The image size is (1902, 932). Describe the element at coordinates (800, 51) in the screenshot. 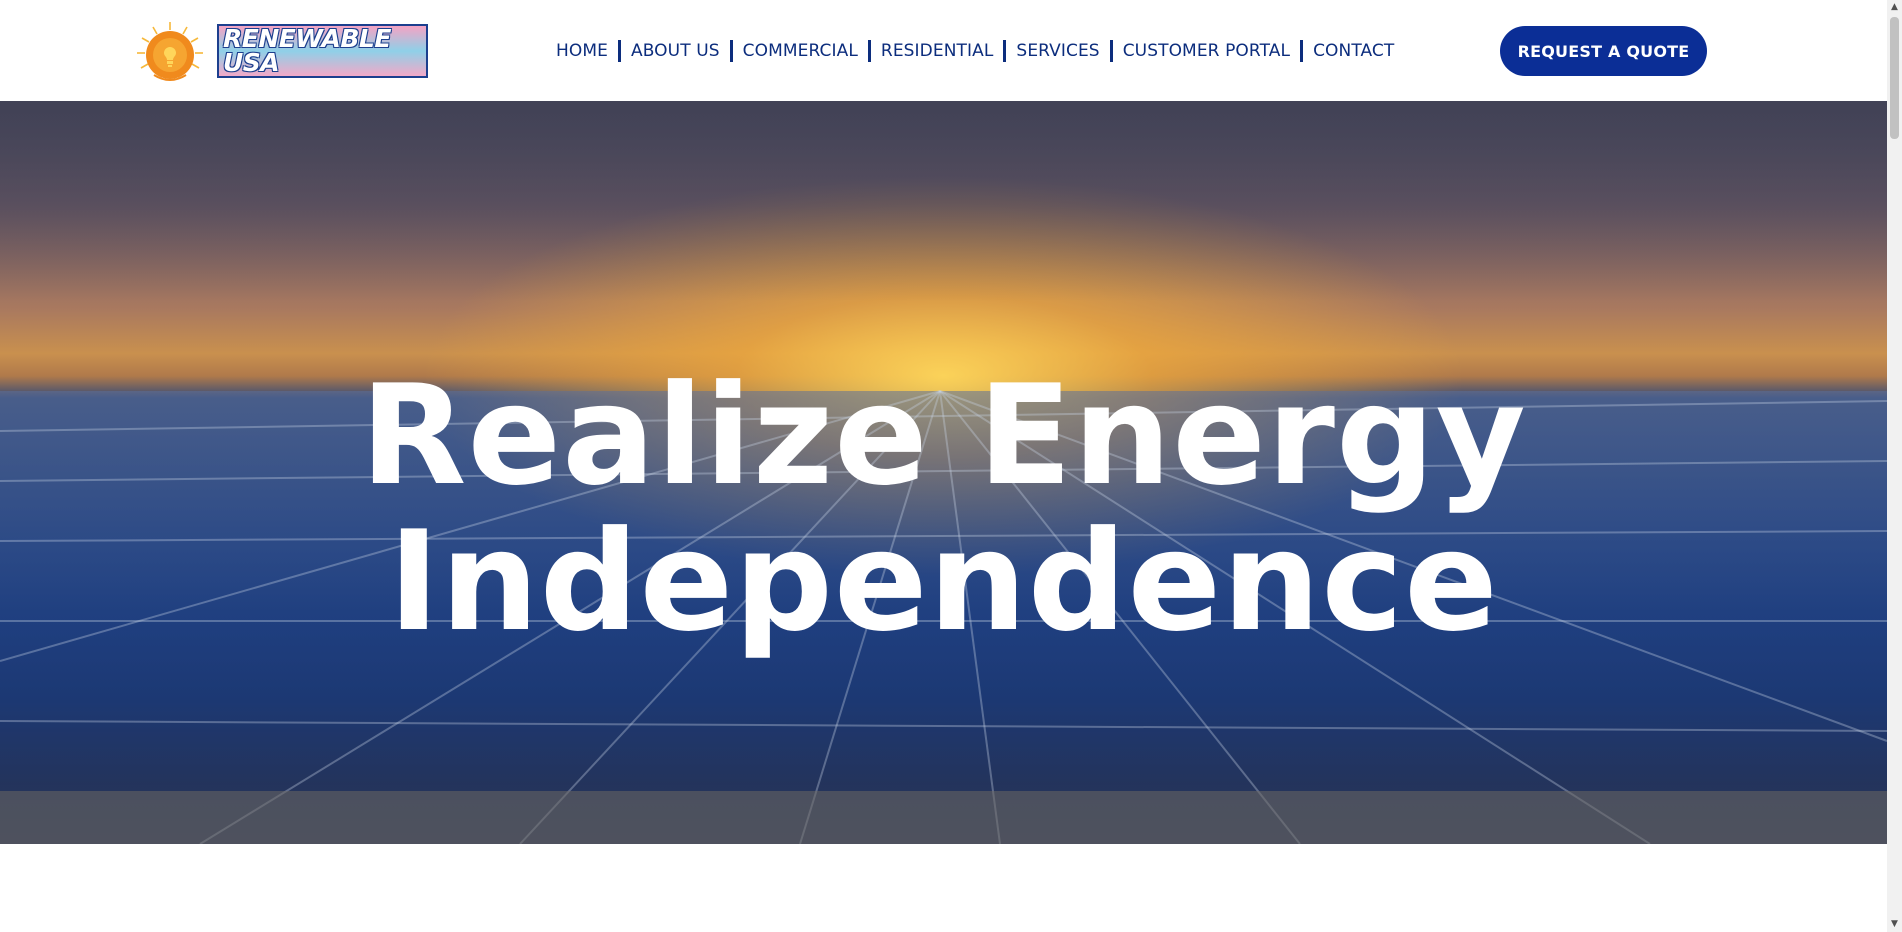

I see `nav-item-commercial: COMMERCIAL` at that location.